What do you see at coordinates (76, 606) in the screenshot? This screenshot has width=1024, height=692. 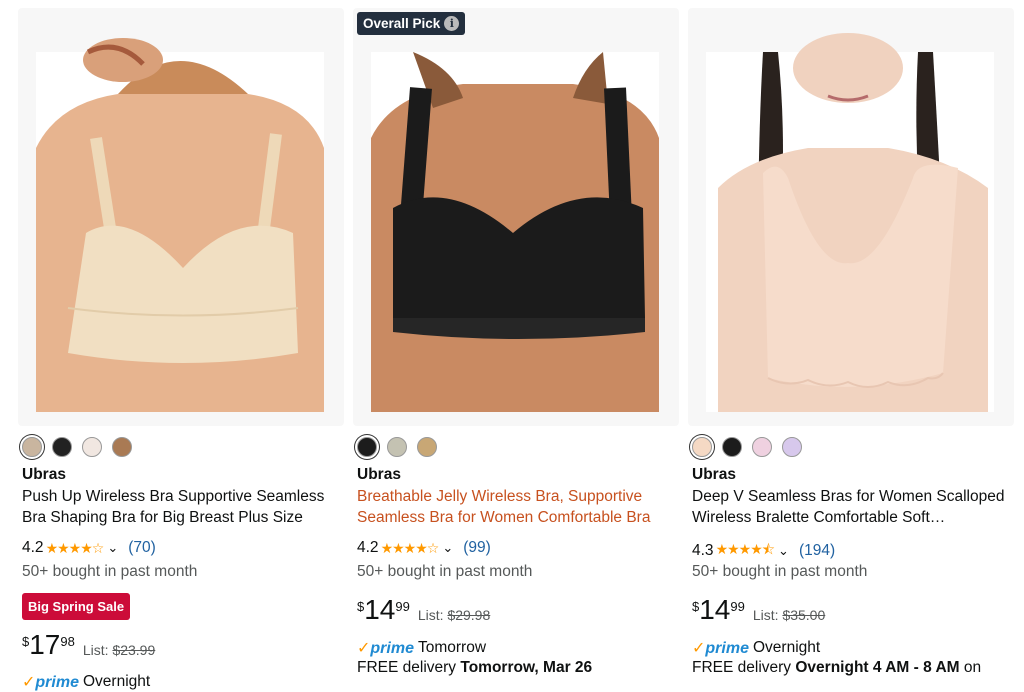 I see `sale-badge: Big Spring Sale` at bounding box center [76, 606].